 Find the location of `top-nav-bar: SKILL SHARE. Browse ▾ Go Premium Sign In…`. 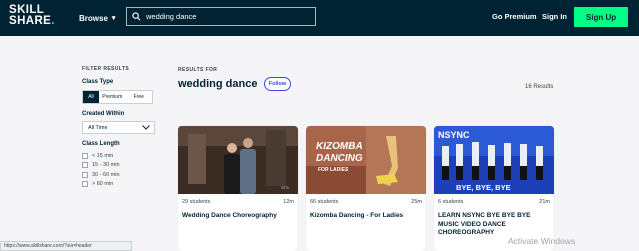

top-nav-bar: SKILL SHARE. Browse ▾ Go Premium Sign In… is located at coordinates (319, 18).